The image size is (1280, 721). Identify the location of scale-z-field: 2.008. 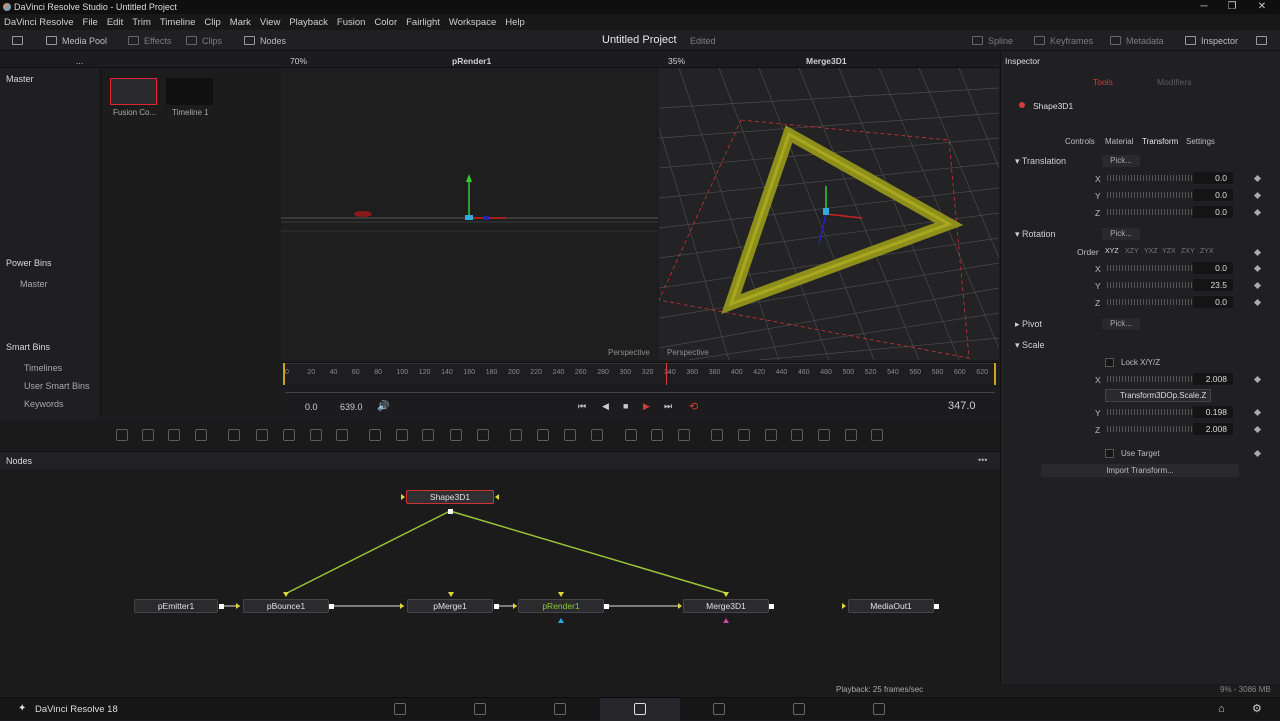
(1213, 429).